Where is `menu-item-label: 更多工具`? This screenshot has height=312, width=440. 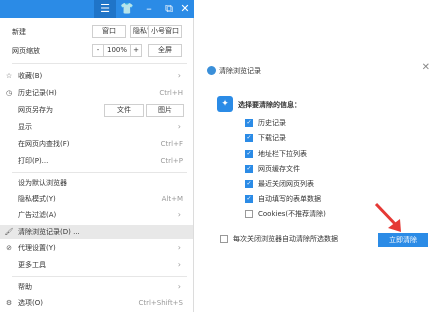
menu-item-label: 更多工具 is located at coordinates (32, 265).